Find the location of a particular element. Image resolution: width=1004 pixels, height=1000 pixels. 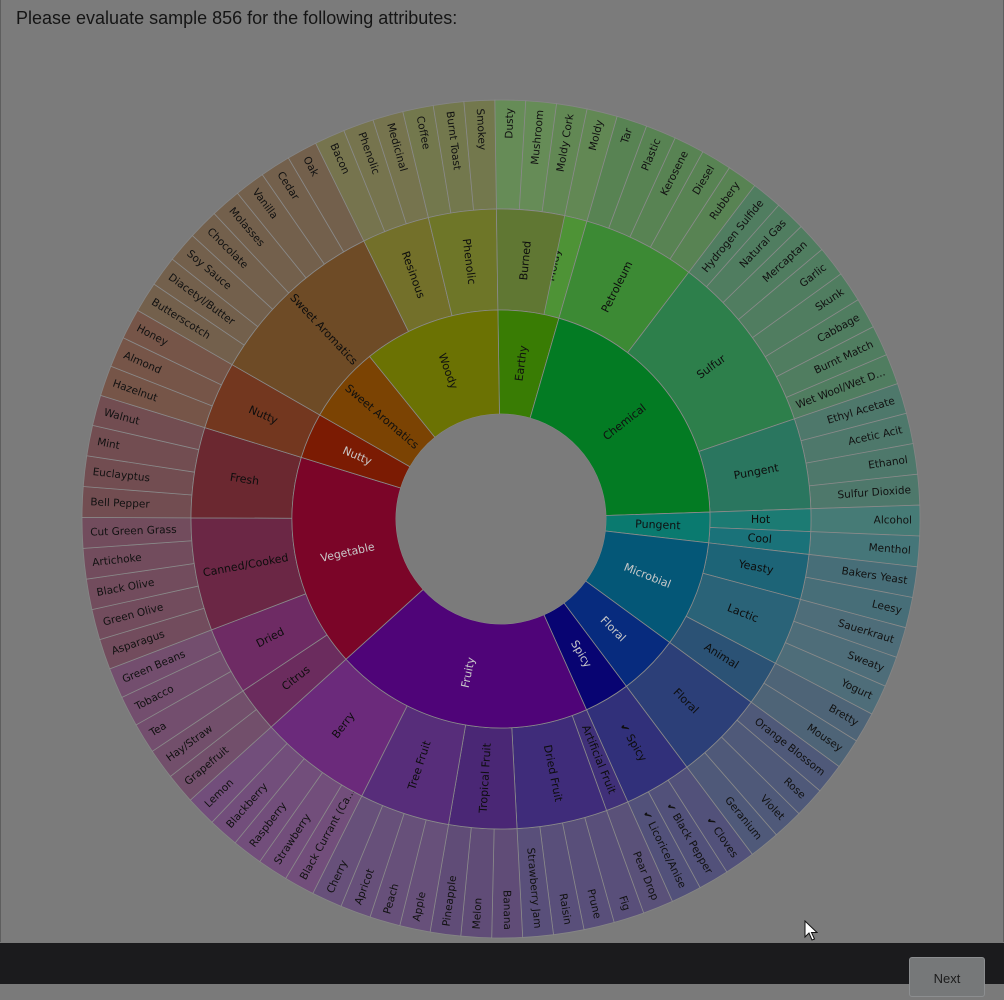

footer-bar is located at coordinates (502, 963).